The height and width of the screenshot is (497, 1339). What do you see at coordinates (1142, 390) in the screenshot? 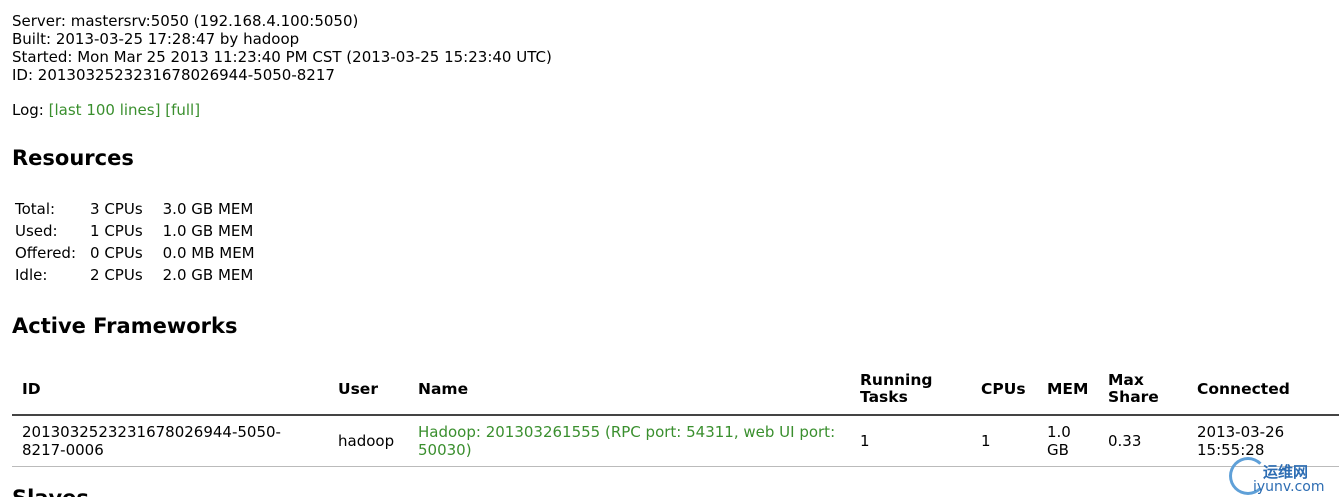
I see `column-header-max-share: Max Share` at bounding box center [1142, 390].